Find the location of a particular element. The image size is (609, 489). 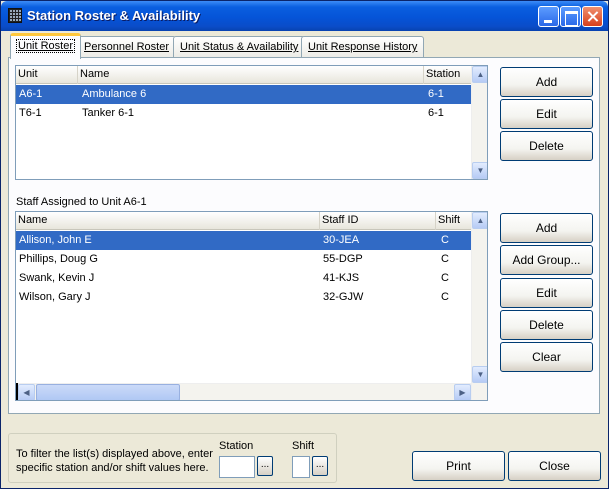

staff-row: Wilson, Gary J 32-GJW C is located at coordinates (243, 297).